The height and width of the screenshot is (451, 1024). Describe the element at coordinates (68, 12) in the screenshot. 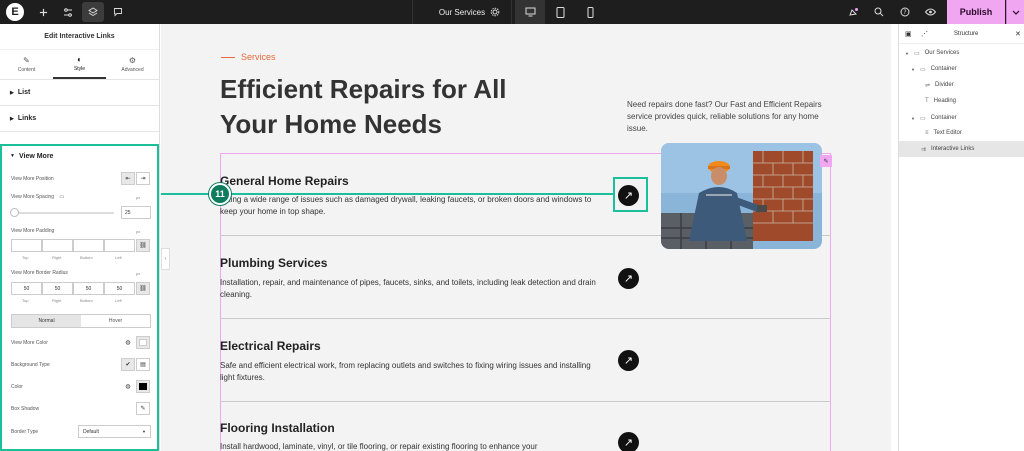

I see `sliders-icon` at that location.